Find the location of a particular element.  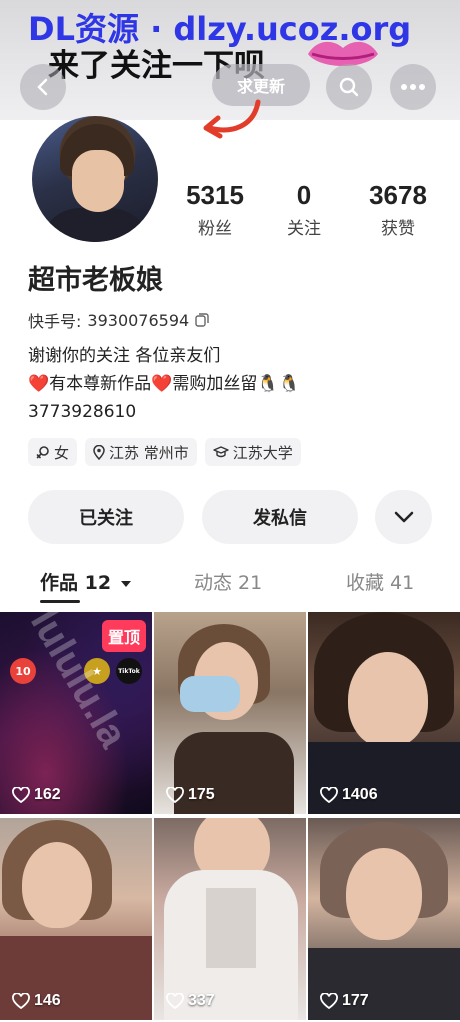

active-tab-indicator is located at coordinates (60, 601).